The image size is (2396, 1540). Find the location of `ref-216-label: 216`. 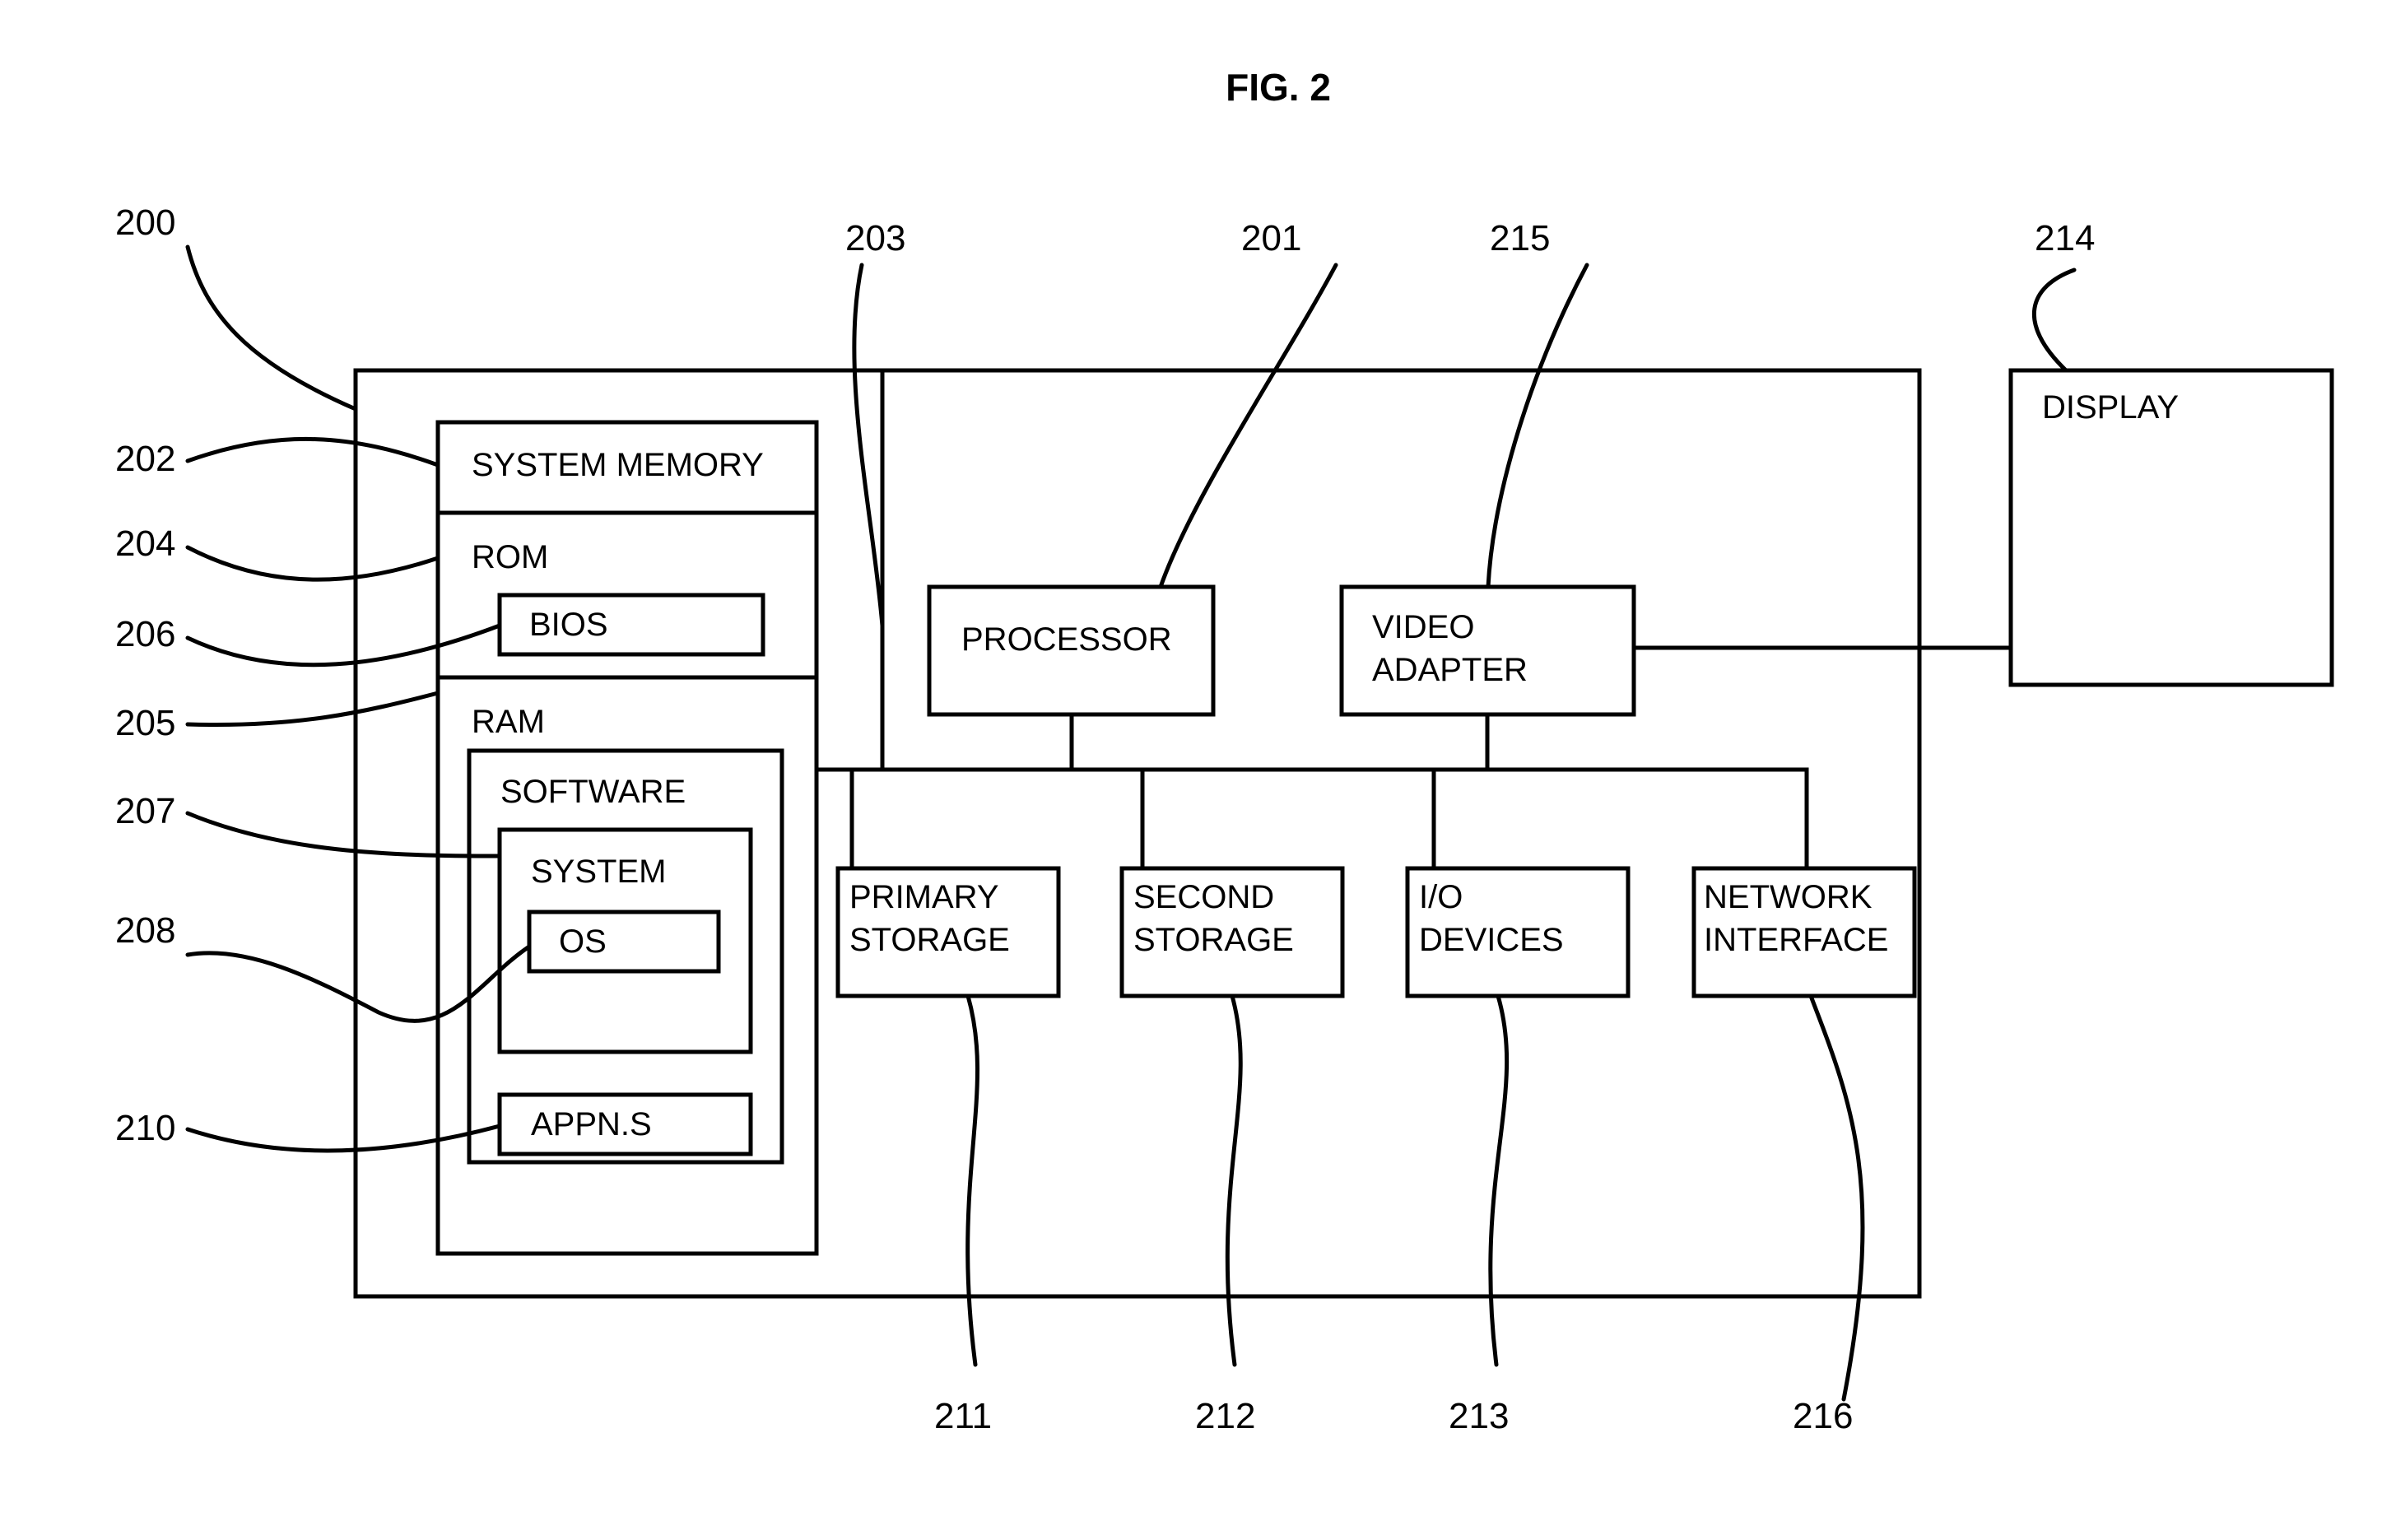

ref-216-label: 216 is located at coordinates (1823, 1416).